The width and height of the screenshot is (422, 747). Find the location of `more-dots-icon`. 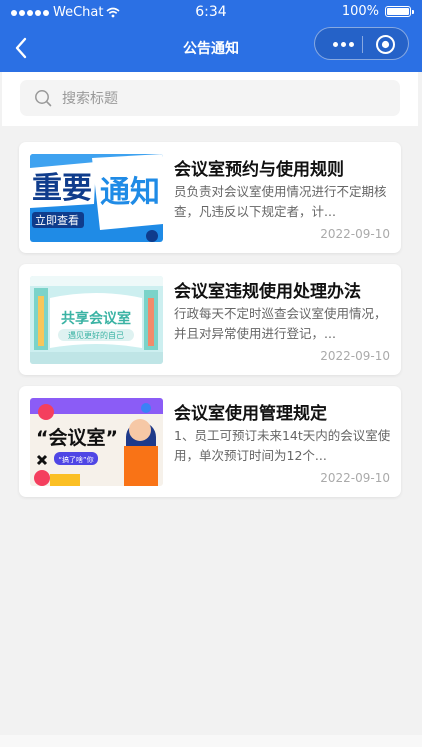

more-dots-icon is located at coordinates (343, 44).